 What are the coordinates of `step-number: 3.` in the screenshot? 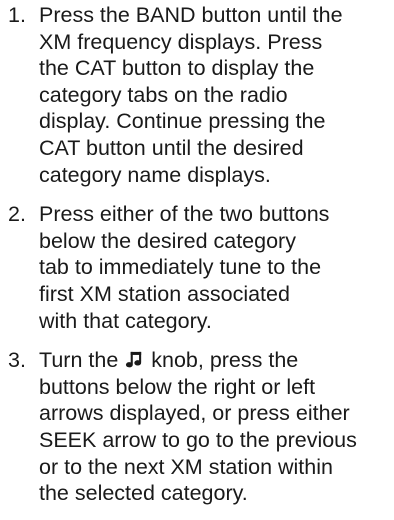 It's located at (17, 360).